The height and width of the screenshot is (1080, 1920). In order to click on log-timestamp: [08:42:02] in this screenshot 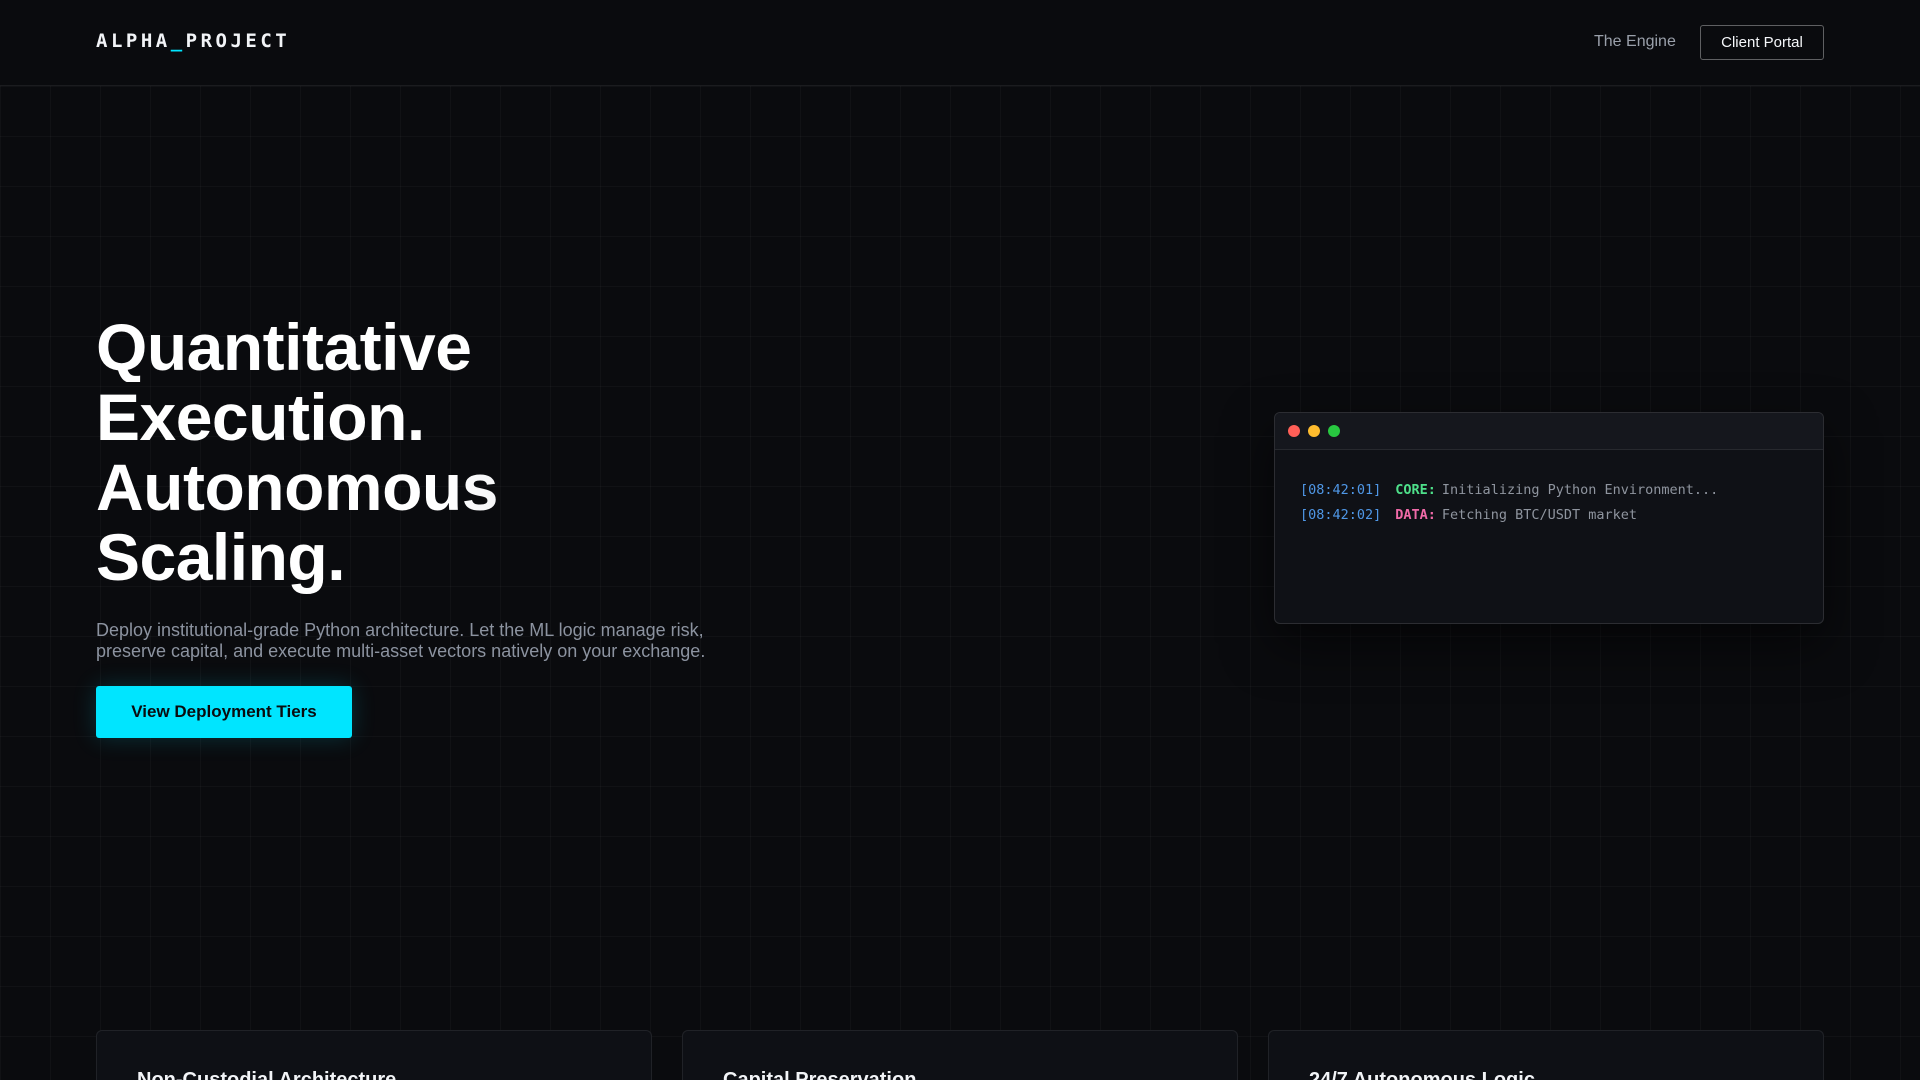, I will do `click(1341, 515)`.